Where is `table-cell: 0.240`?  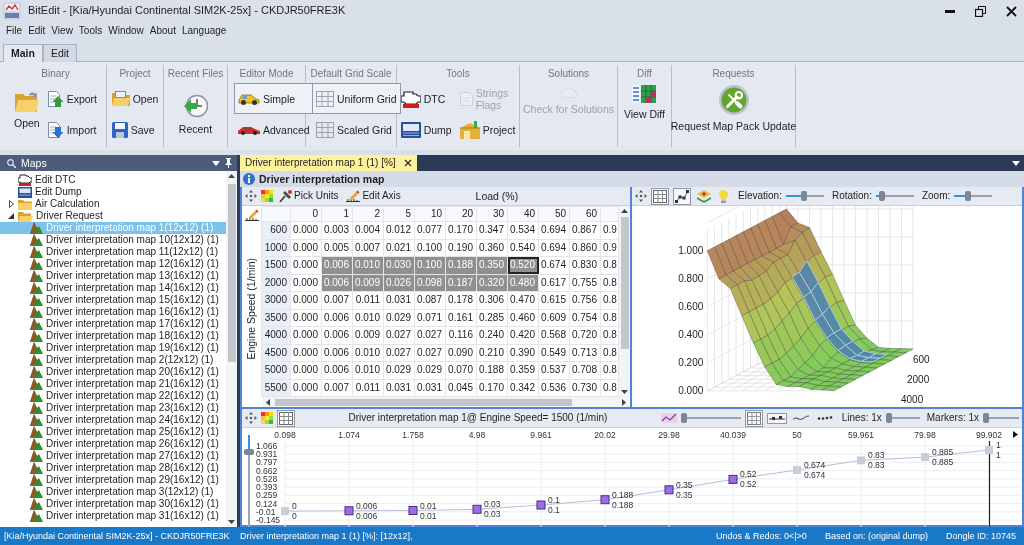
table-cell: 0.240 is located at coordinates (492, 335).